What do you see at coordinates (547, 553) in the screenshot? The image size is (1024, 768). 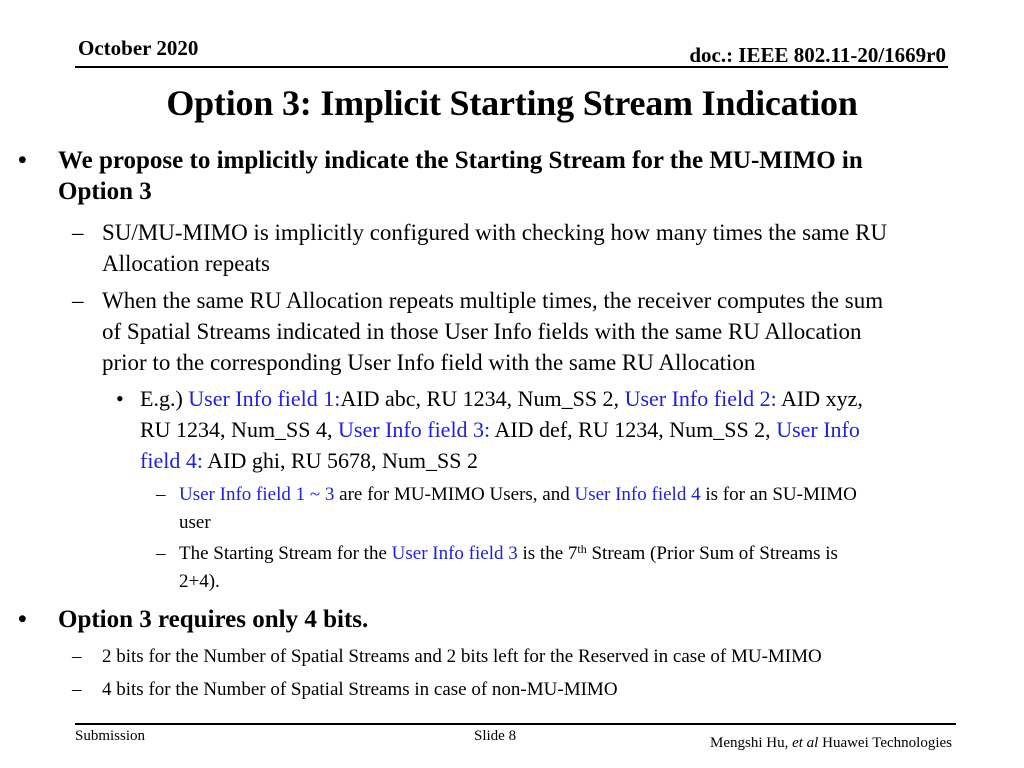 I see `text-segment: is the 7` at bounding box center [547, 553].